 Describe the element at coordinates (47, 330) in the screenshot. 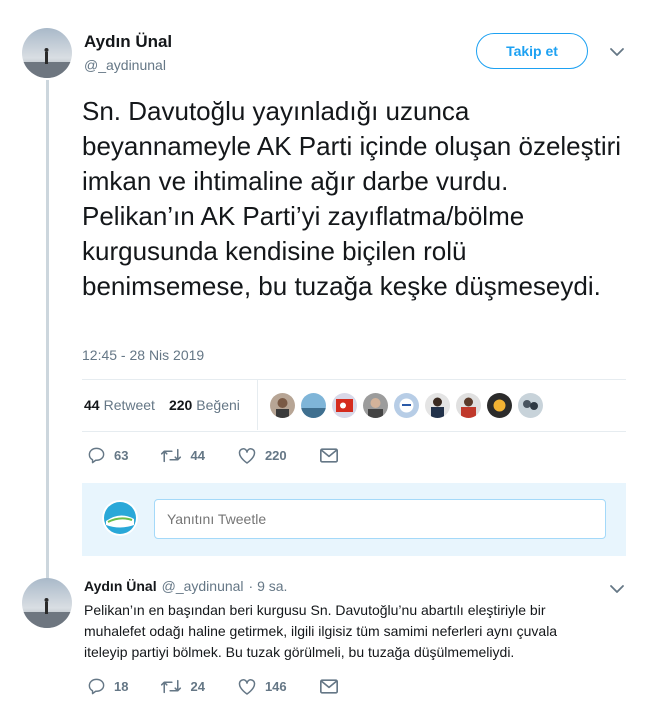

I see `thread-line` at that location.